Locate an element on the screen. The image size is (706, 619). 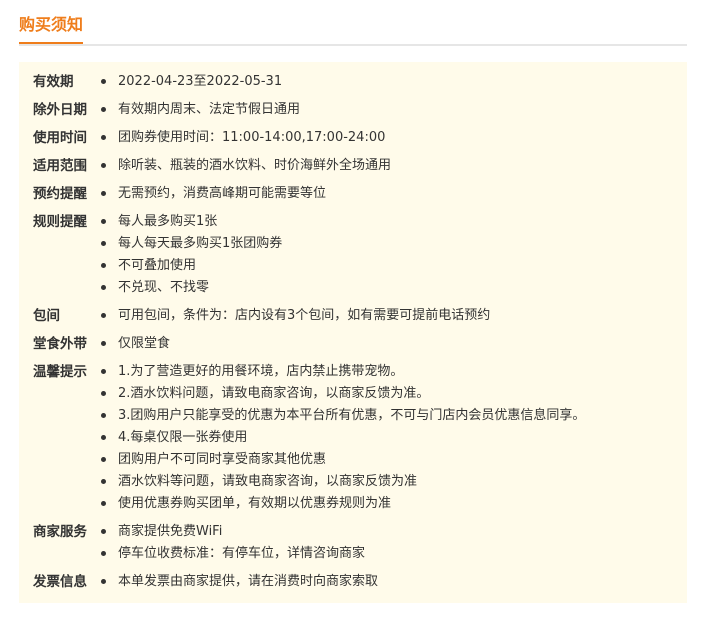
list-item: 可用包间，条件为：店内设有3个包间，如有需要可提前电话预约 is located at coordinates (295, 316).